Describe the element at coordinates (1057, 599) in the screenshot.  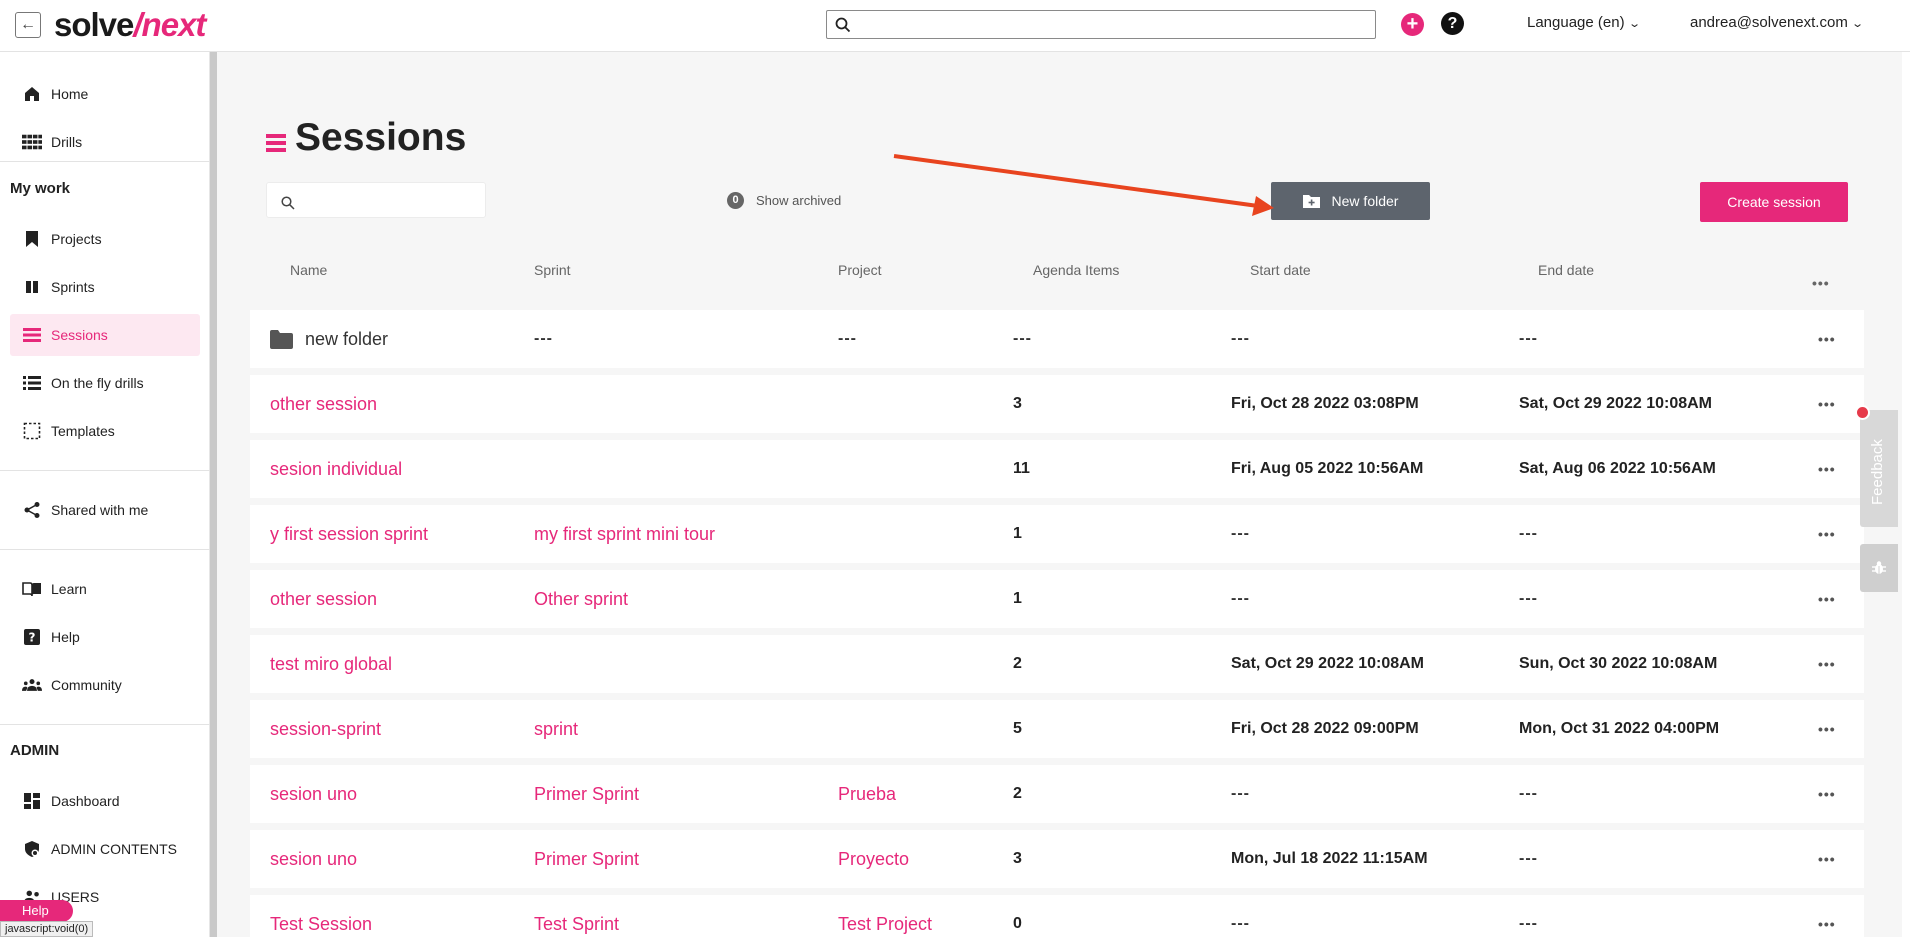
I see `table-row: other session Other sprint 1 --- --- •••` at that location.